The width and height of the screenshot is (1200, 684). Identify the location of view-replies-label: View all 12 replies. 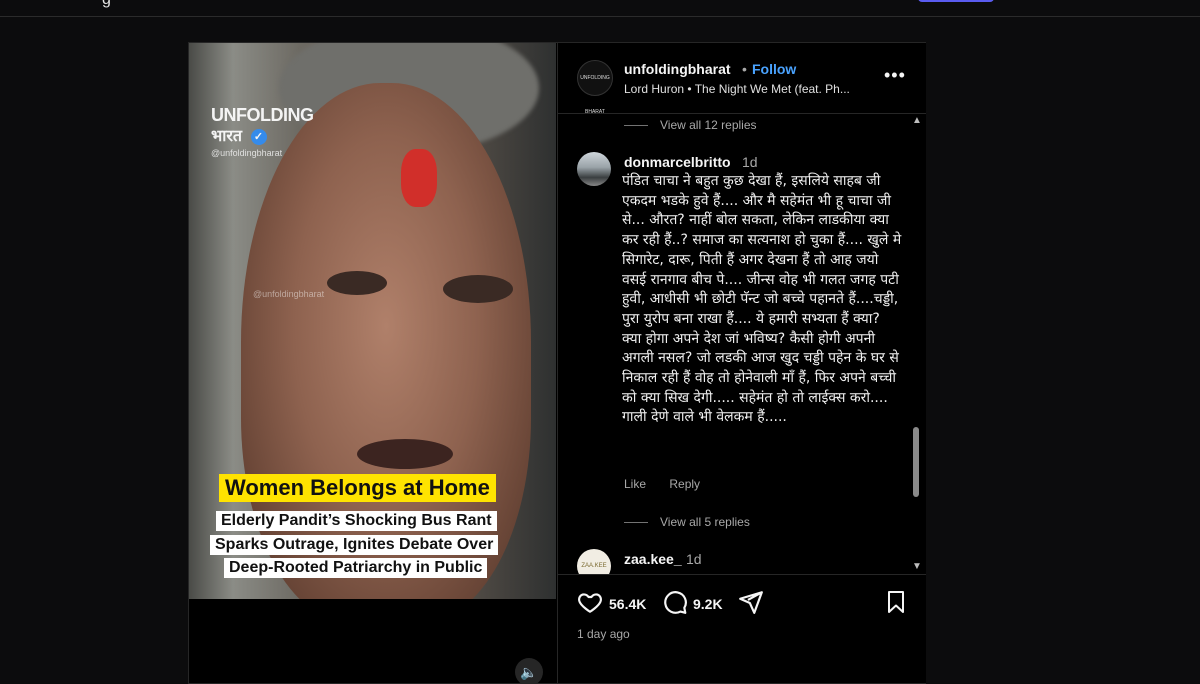
(708, 125).